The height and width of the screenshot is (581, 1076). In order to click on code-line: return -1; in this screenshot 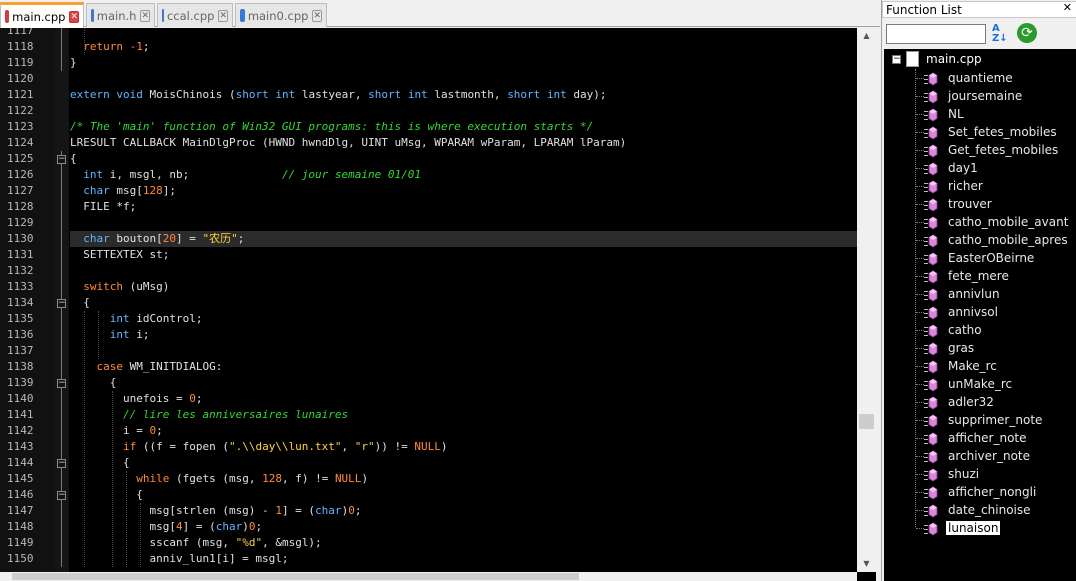, I will do `click(463, 47)`.